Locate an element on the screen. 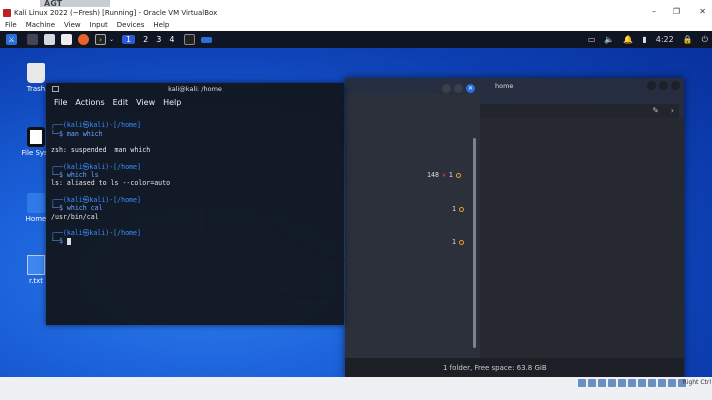 This screenshot has height=400, width=712. menu-devices: Devices is located at coordinates (131, 25).